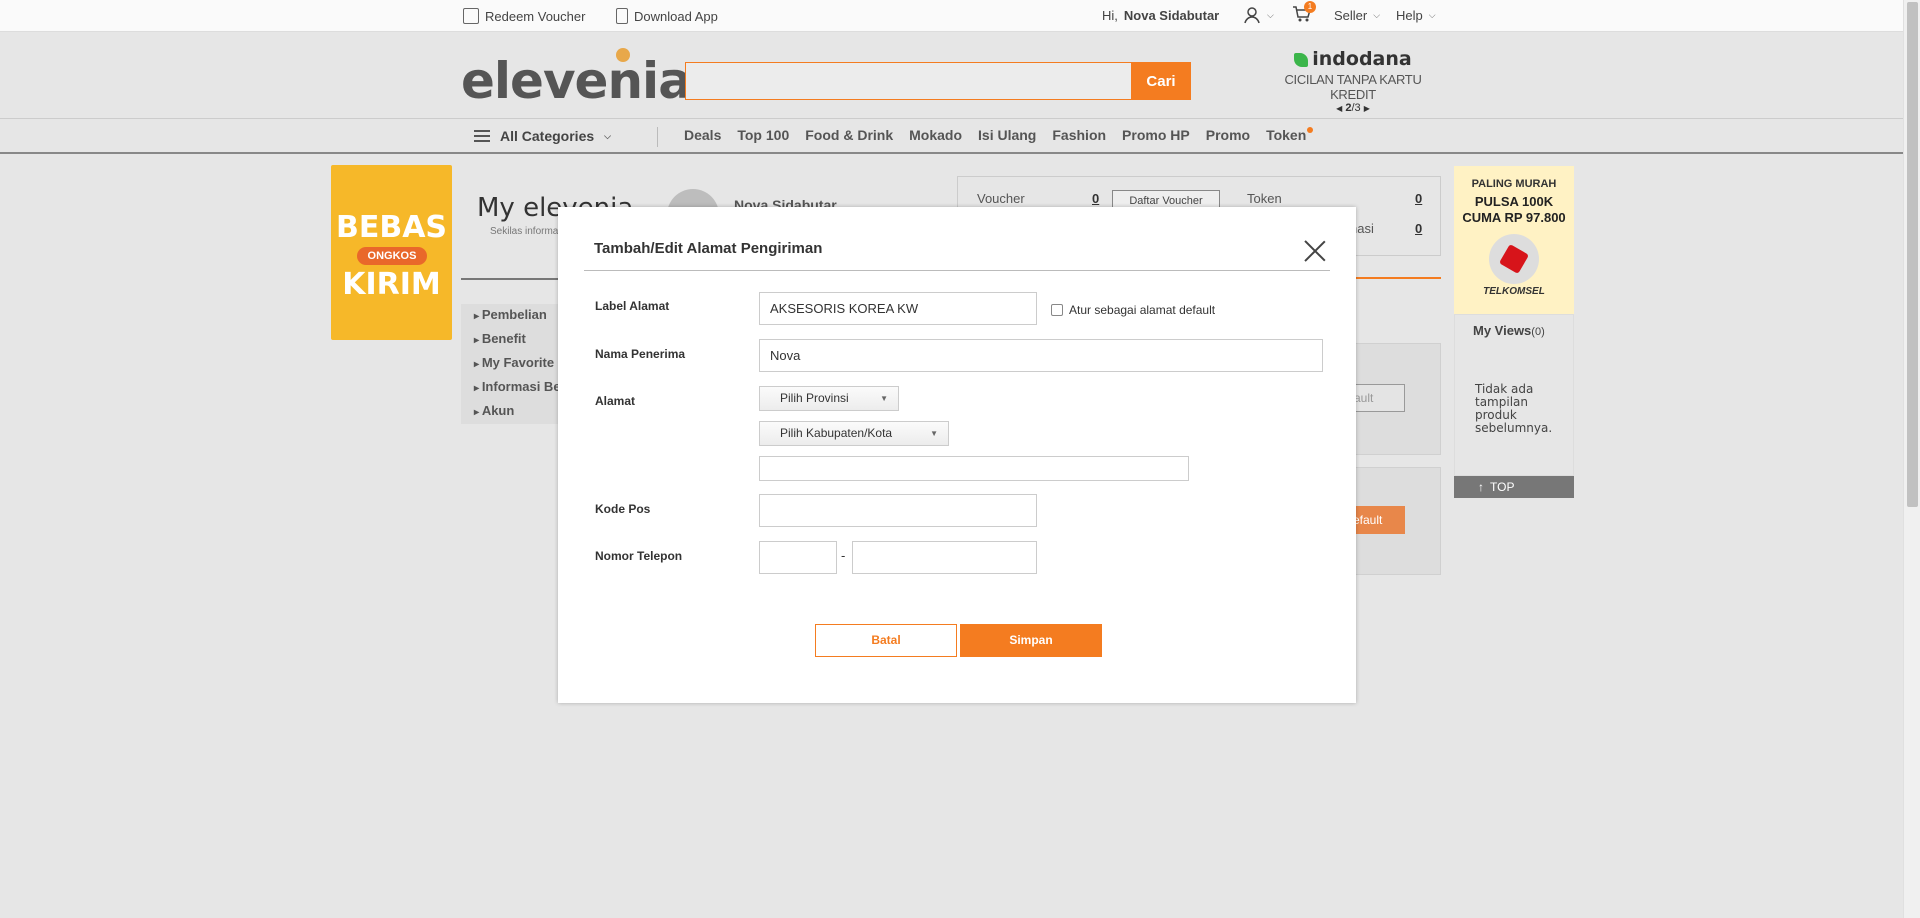 This screenshot has width=1920, height=918. What do you see at coordinates (763, 135) in the screenshot?
I see `nav-link-top-100: Top 100` at bounding box center [763, 135].